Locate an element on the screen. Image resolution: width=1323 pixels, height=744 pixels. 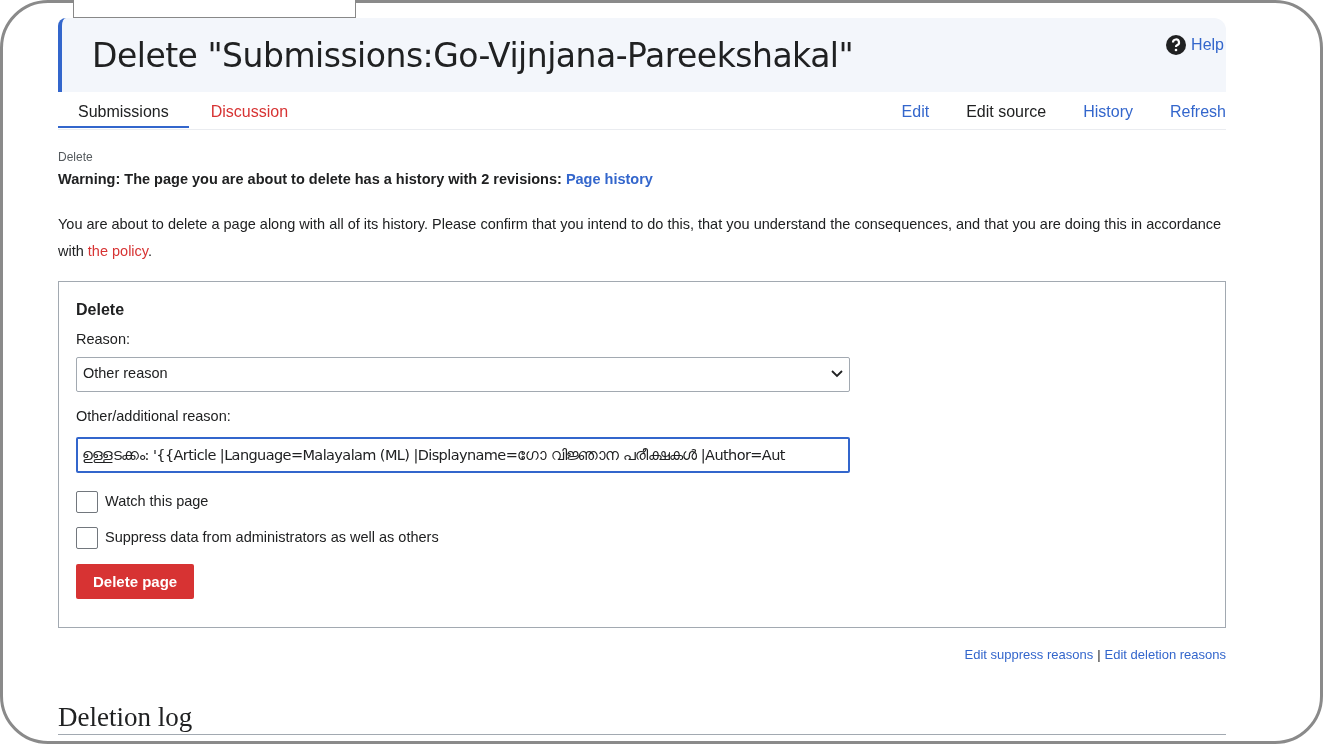
dropdown-value: Other reason is located at coordinates (125, 374).